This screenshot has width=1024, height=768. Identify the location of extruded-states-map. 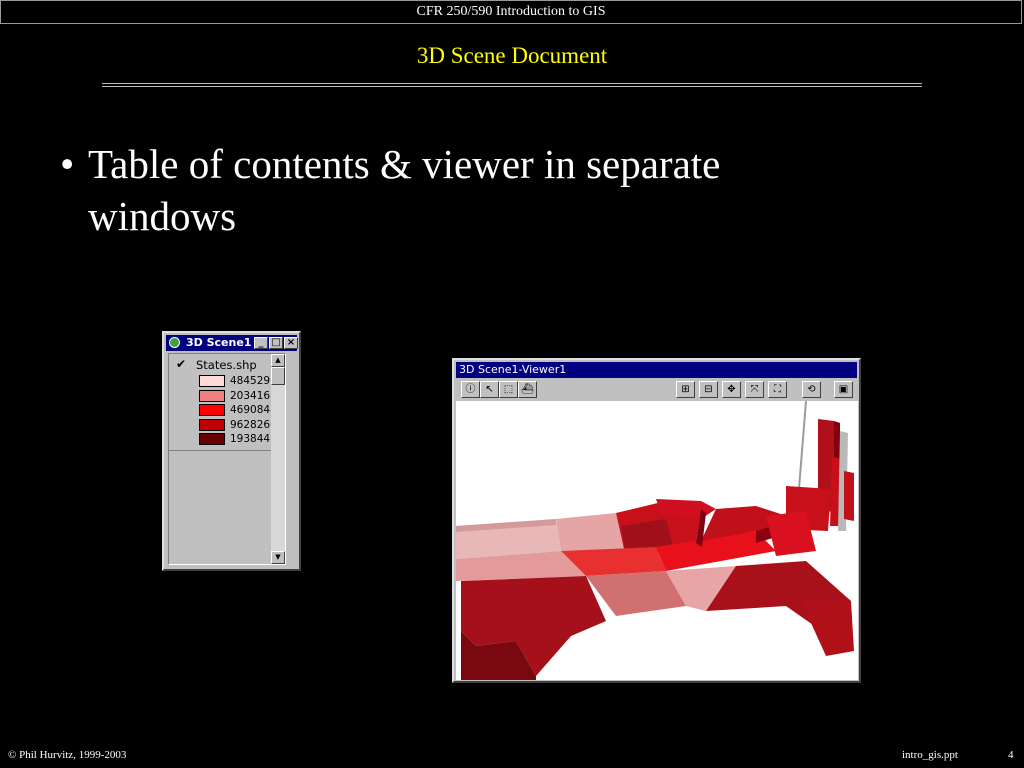
(655, 540).